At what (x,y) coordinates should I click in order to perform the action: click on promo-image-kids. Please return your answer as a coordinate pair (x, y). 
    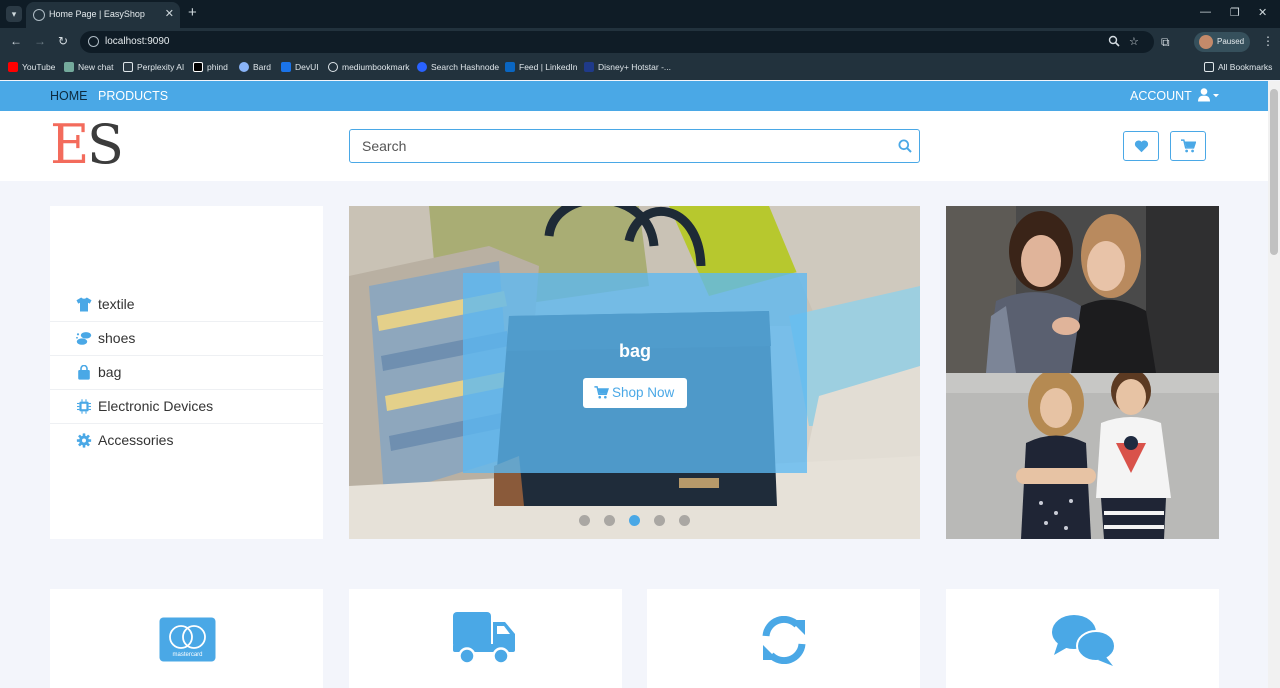
    Looking at the image, I should click on (1082, 456).